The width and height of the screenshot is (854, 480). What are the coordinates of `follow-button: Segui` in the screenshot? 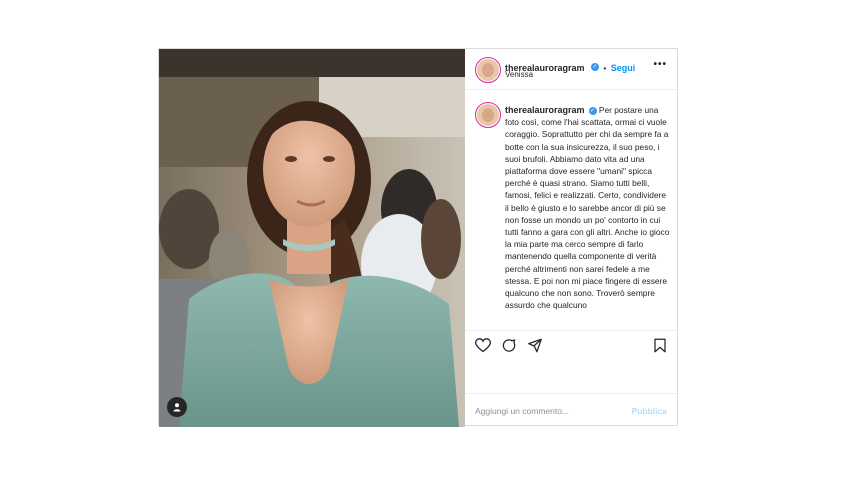 It's located at (623, 68).